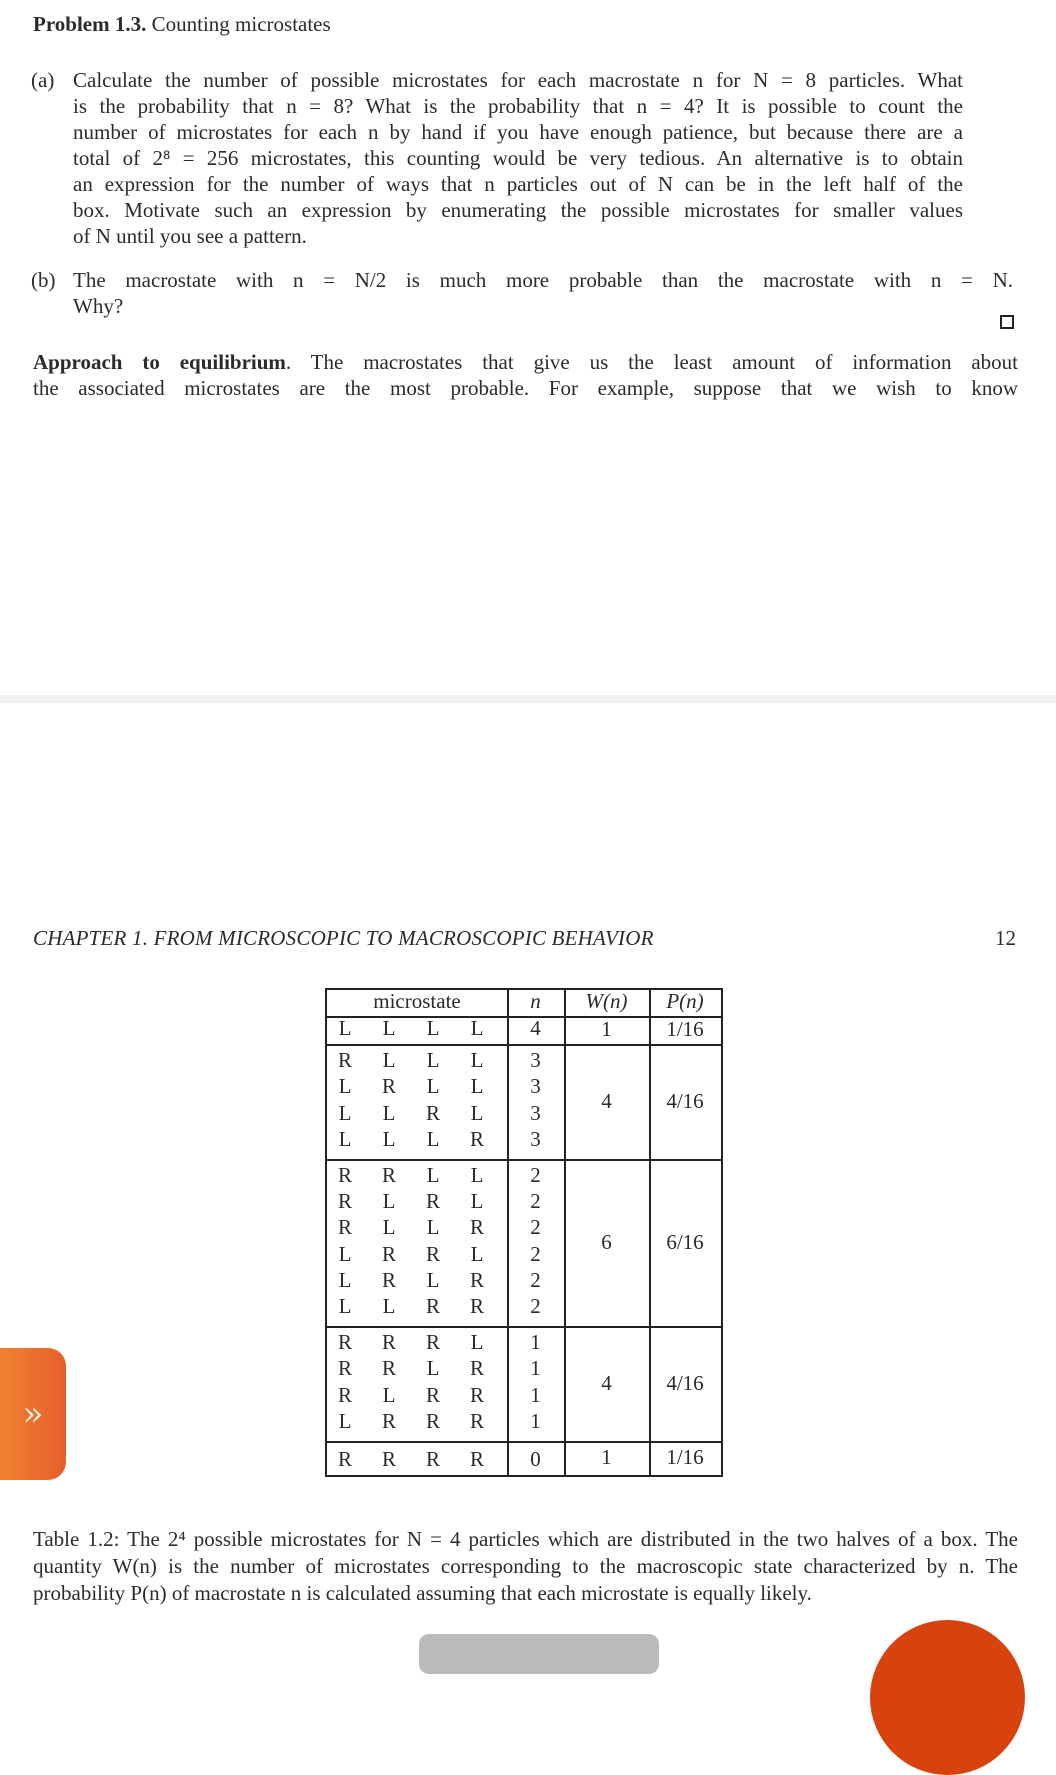  I want to click on part-a-line: of N until you see a pattern., so click(190, 236).